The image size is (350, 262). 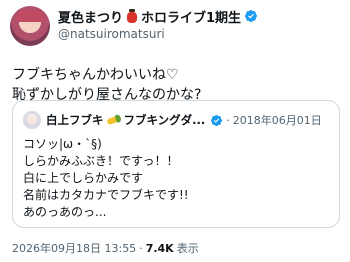 What do you see at coordinates (62, 144) in the screenshot?
I see `quoted-line: コソッ|ω・`§)` at bounding box center [62, 144].